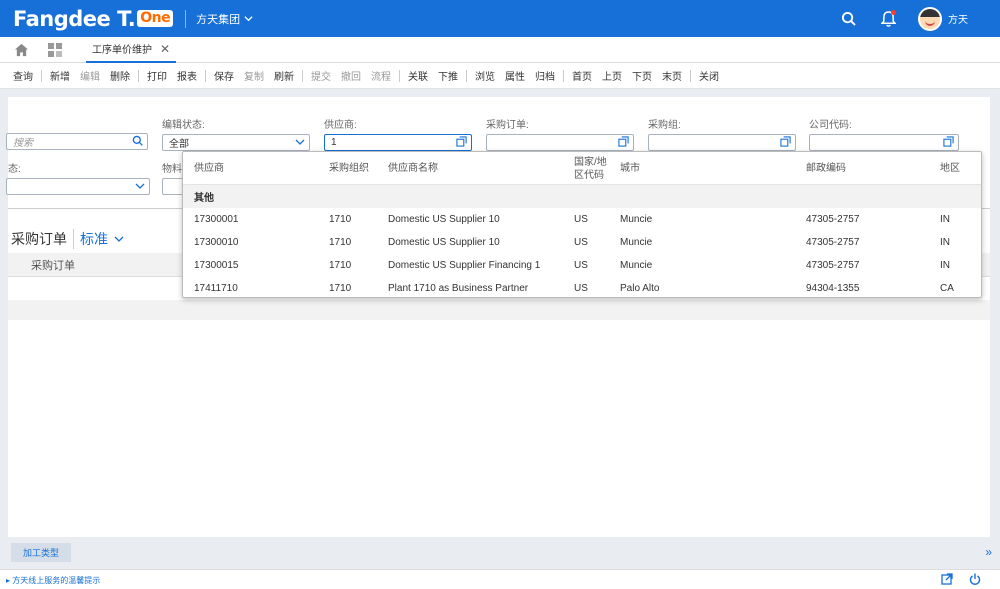 Image resolution: width=1000 pixels, height=589 pixels. I want to click on cell-supplier: 17411710, so click(216, 288).